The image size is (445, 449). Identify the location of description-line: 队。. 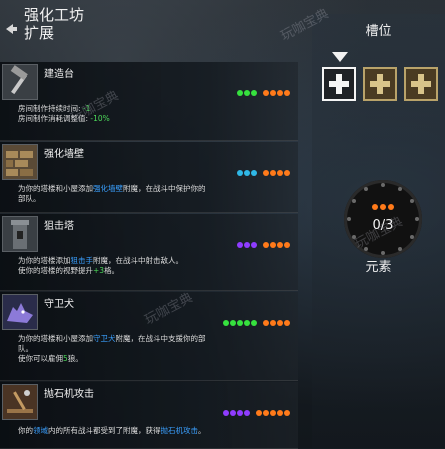
(151, 349).